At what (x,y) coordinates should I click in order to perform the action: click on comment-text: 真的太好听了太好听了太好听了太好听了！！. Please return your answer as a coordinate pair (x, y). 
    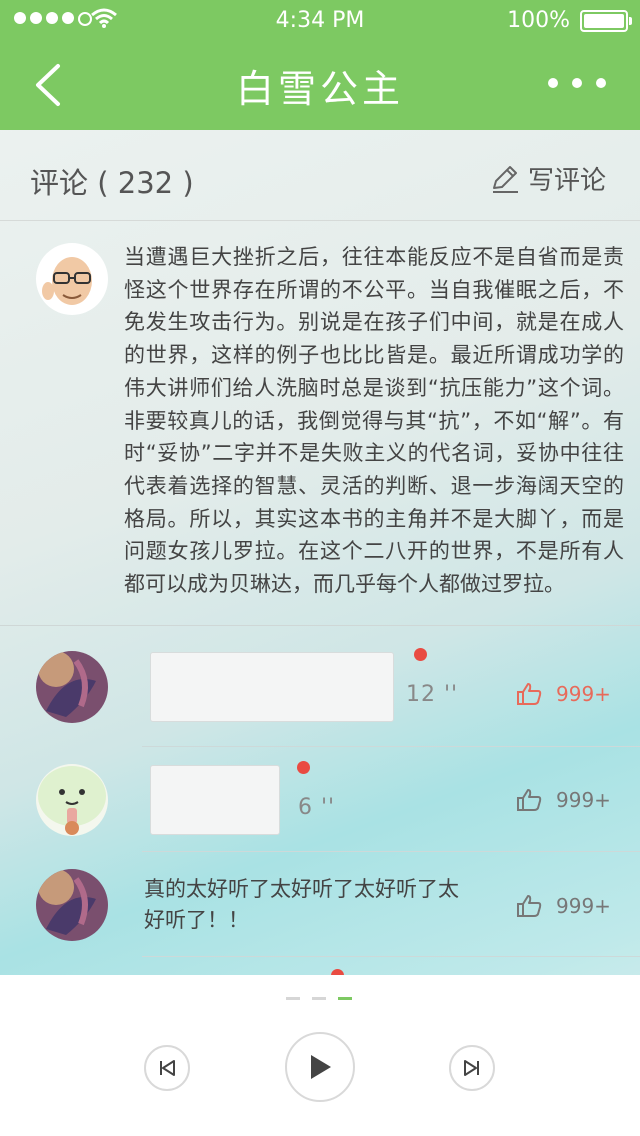
    Looking at the image, I should click on (301, 904).